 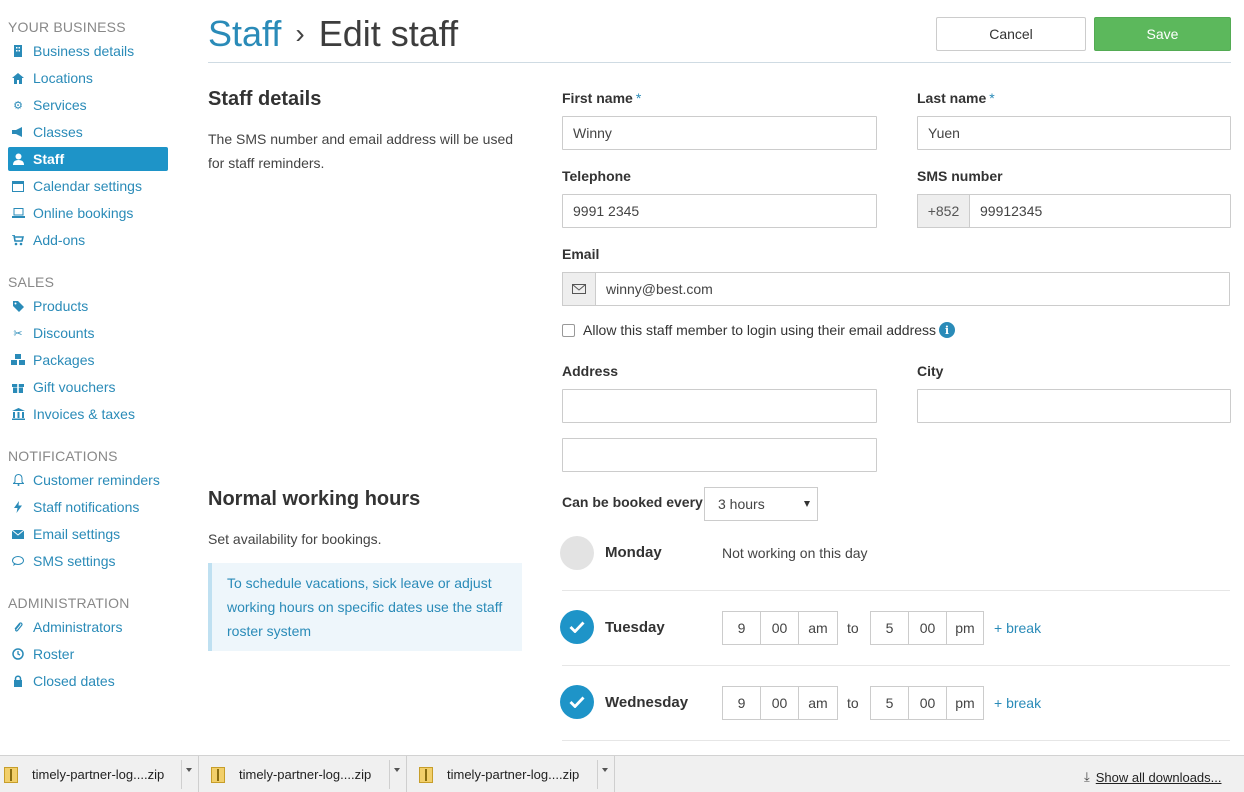 What do you see at coordinates (719, 406) in the screenshot?
I see `address-line1-input` at bounding box center [719, 406].